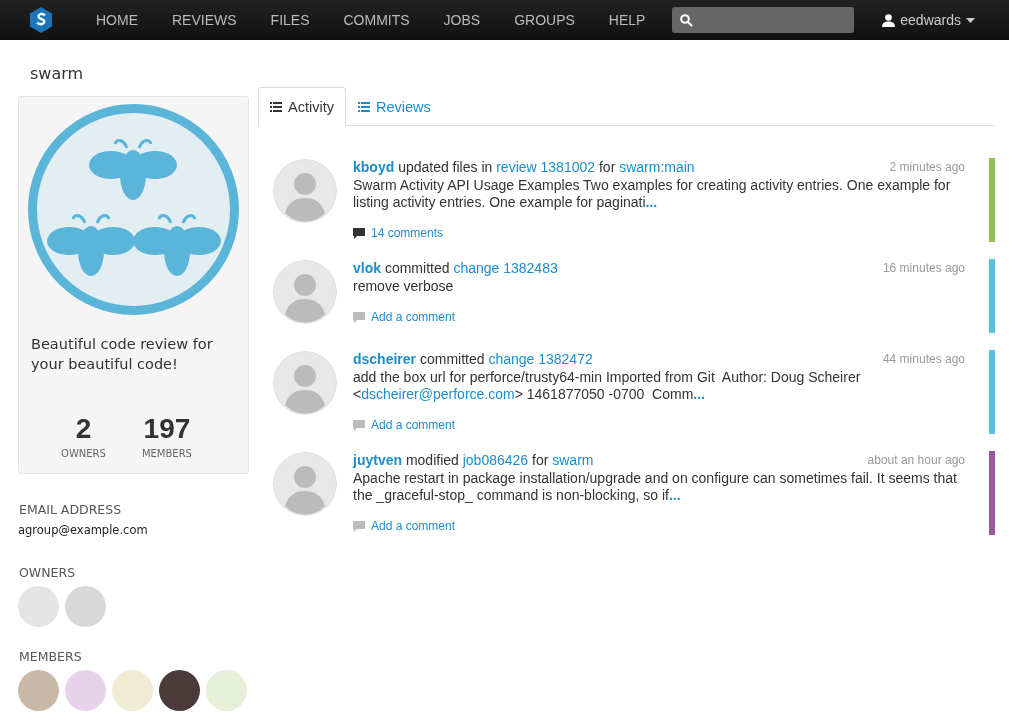 The height and width of the screenshot is (727, 1009). Describe the element at coordinates (167, 429) in the screenshot. I see `stat-count: 197` at that location.